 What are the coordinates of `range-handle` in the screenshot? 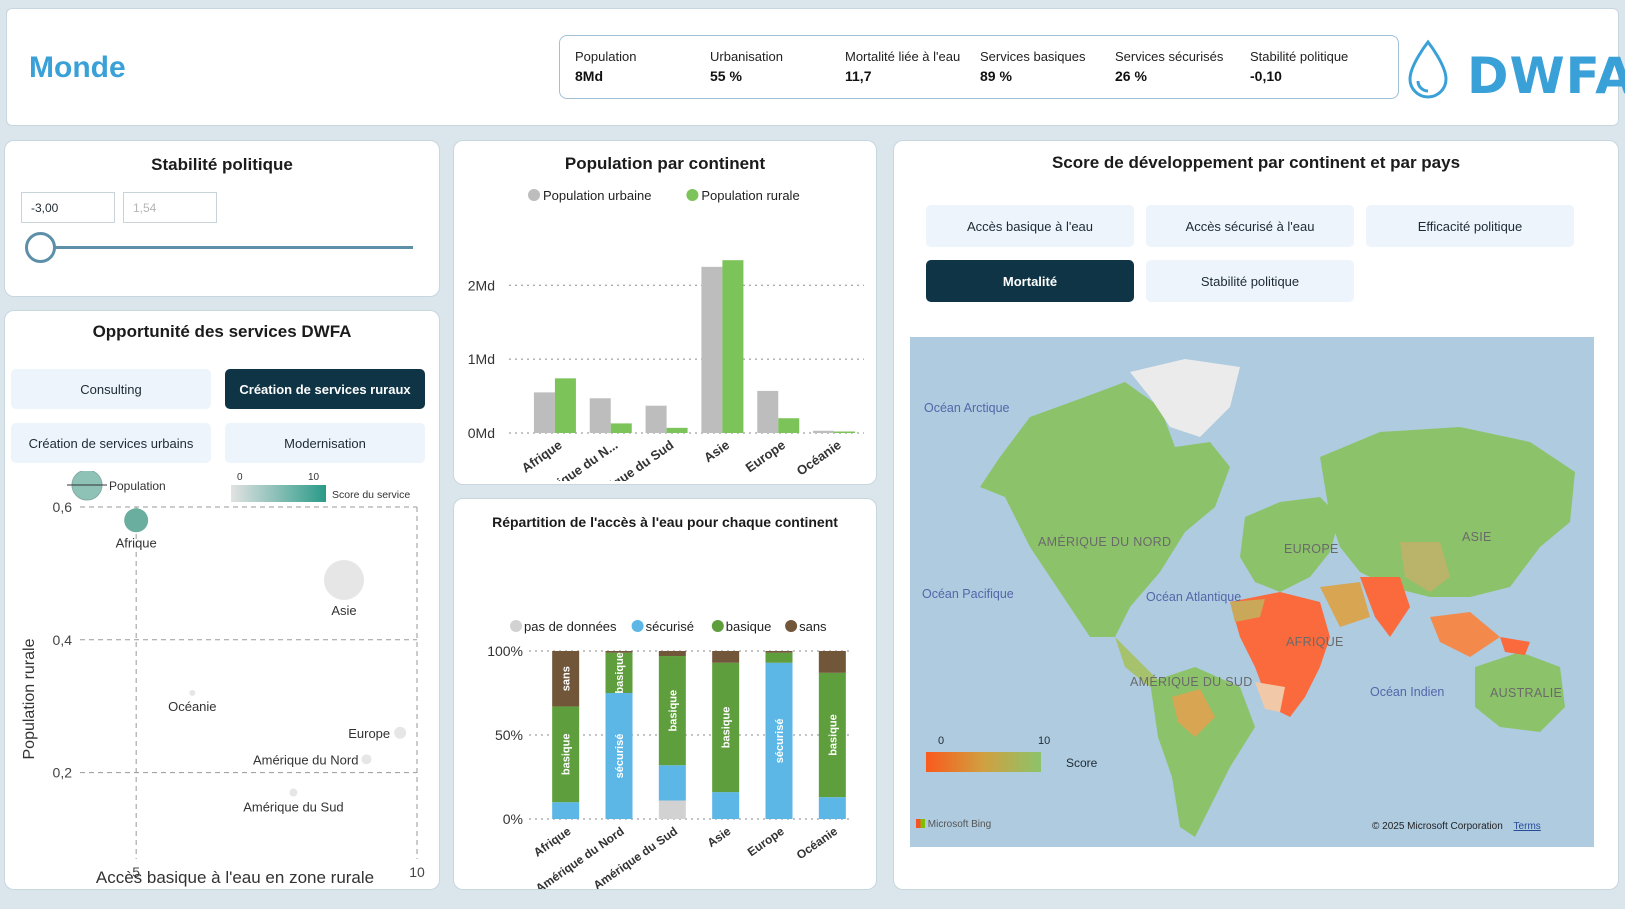 It's located at (40, 247).